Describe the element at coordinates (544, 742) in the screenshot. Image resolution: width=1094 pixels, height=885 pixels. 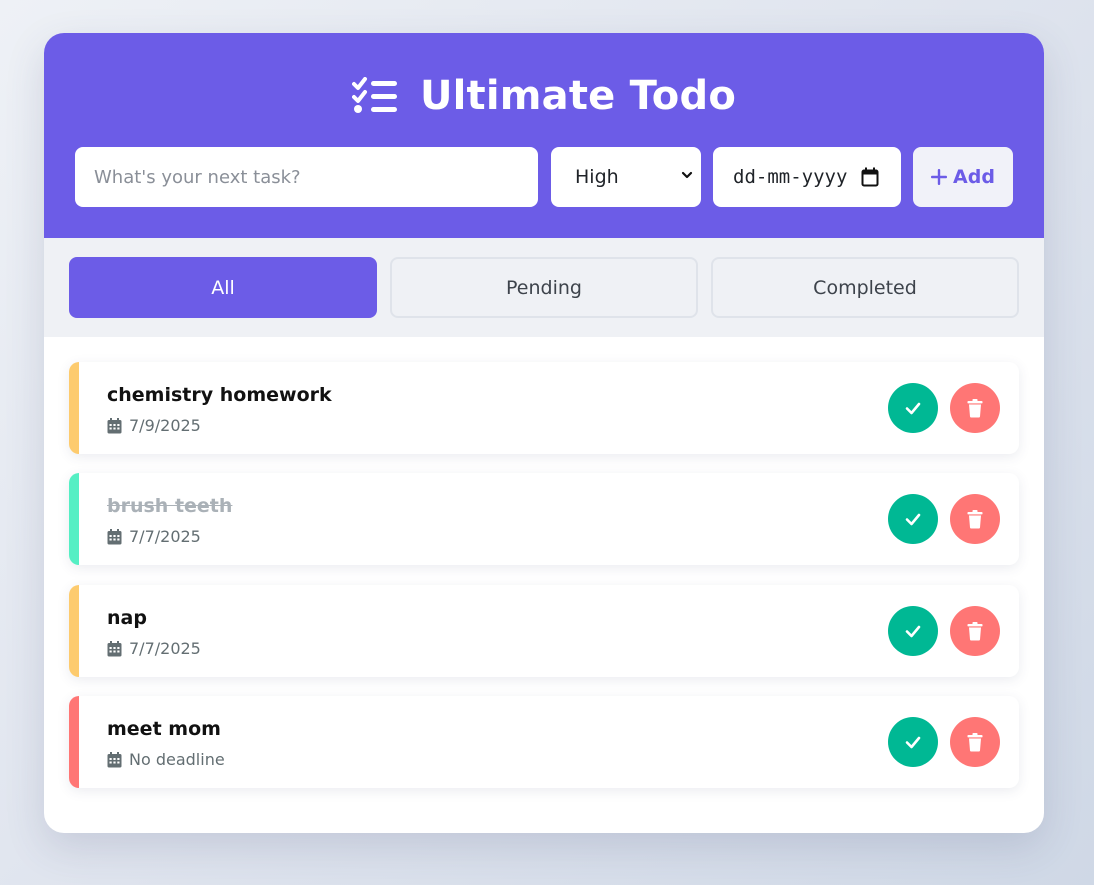
I see `todo-item: meet mom No deadline` at that location.